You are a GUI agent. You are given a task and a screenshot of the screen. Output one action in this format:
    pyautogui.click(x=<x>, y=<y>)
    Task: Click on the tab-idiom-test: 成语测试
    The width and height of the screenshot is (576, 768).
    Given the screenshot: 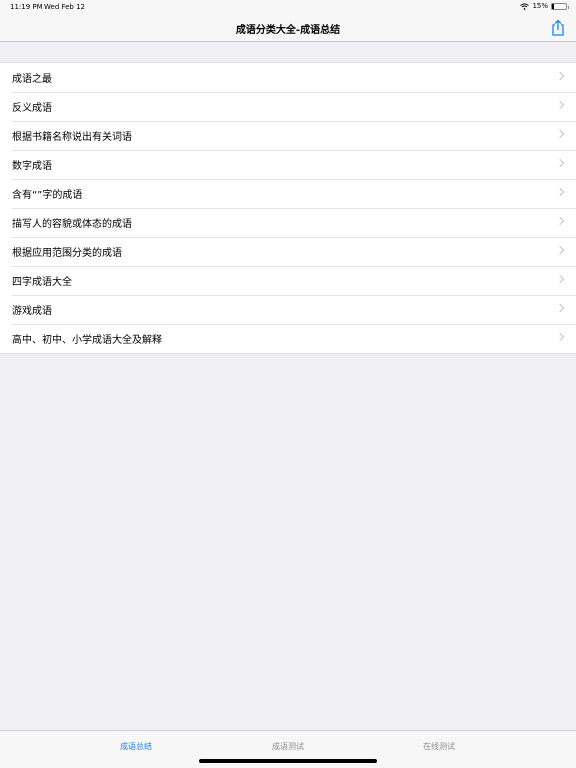 What is the action you would take?
    pyautogui.click(x=288, y=746)
    